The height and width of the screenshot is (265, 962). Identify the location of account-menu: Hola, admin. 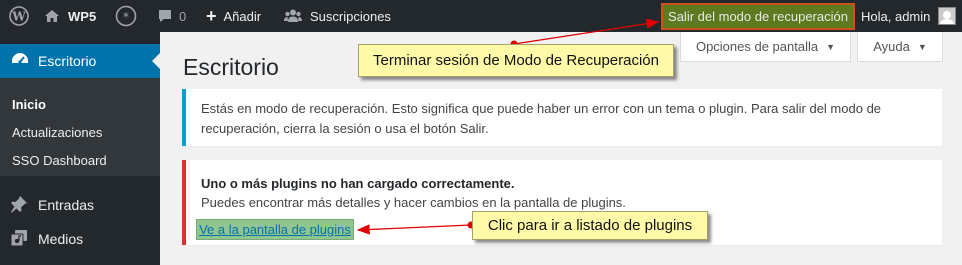
(909, 16).